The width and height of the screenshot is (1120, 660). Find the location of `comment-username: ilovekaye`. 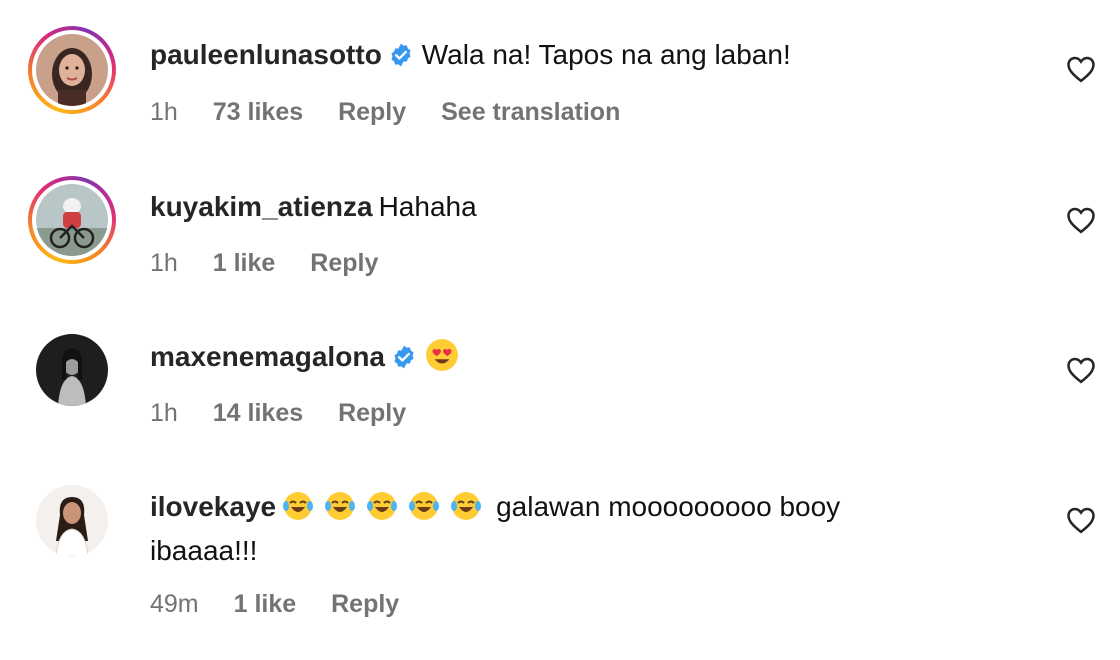

comment-username: ilovekaye is located at coordinates (213, 506).